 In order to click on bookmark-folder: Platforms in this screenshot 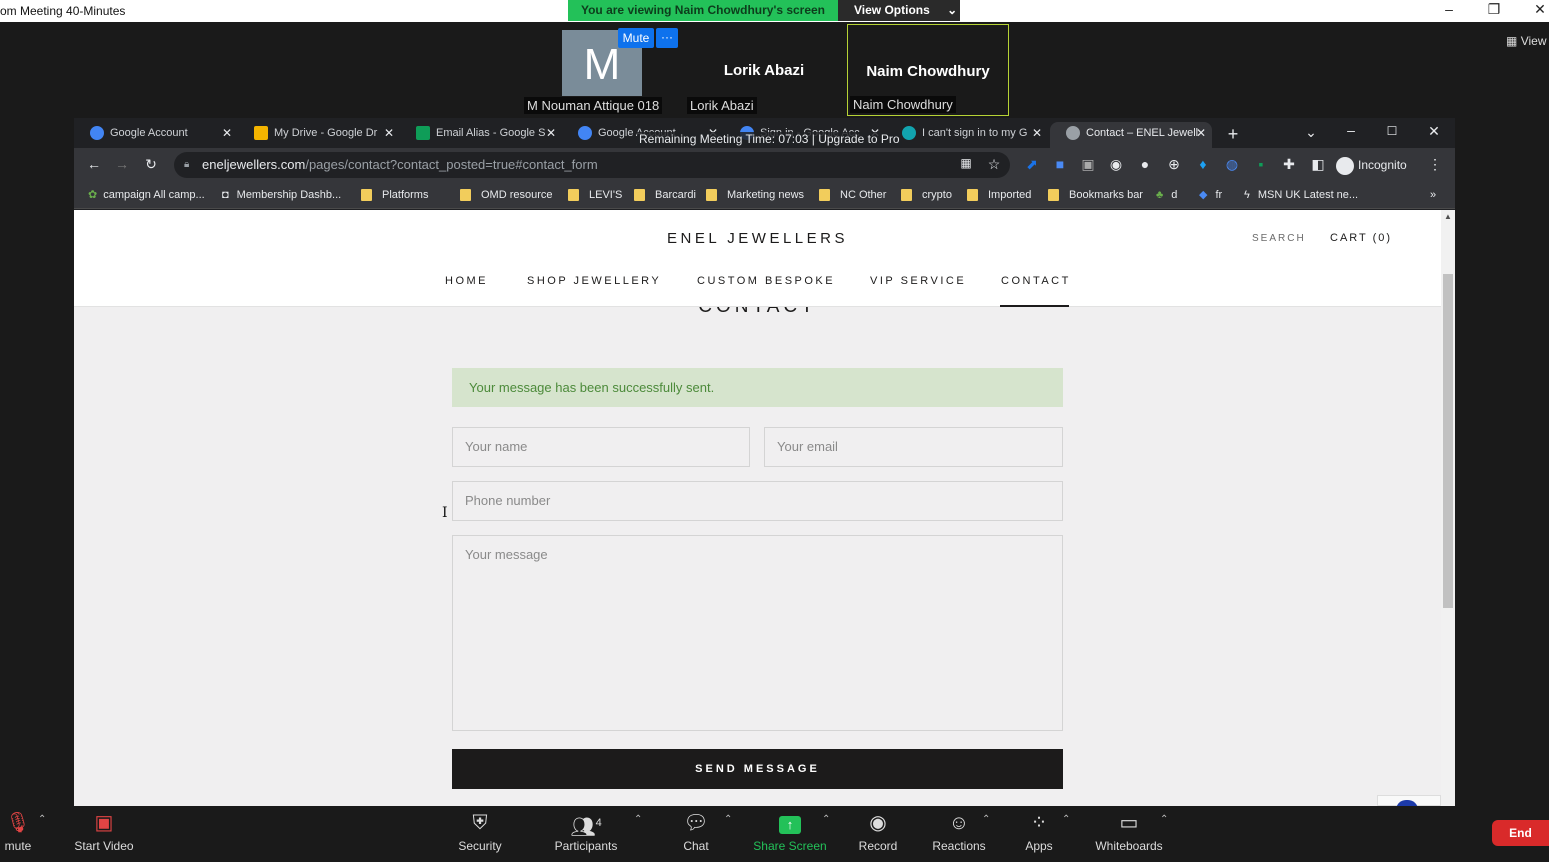, I will do `click(394, 195)`.